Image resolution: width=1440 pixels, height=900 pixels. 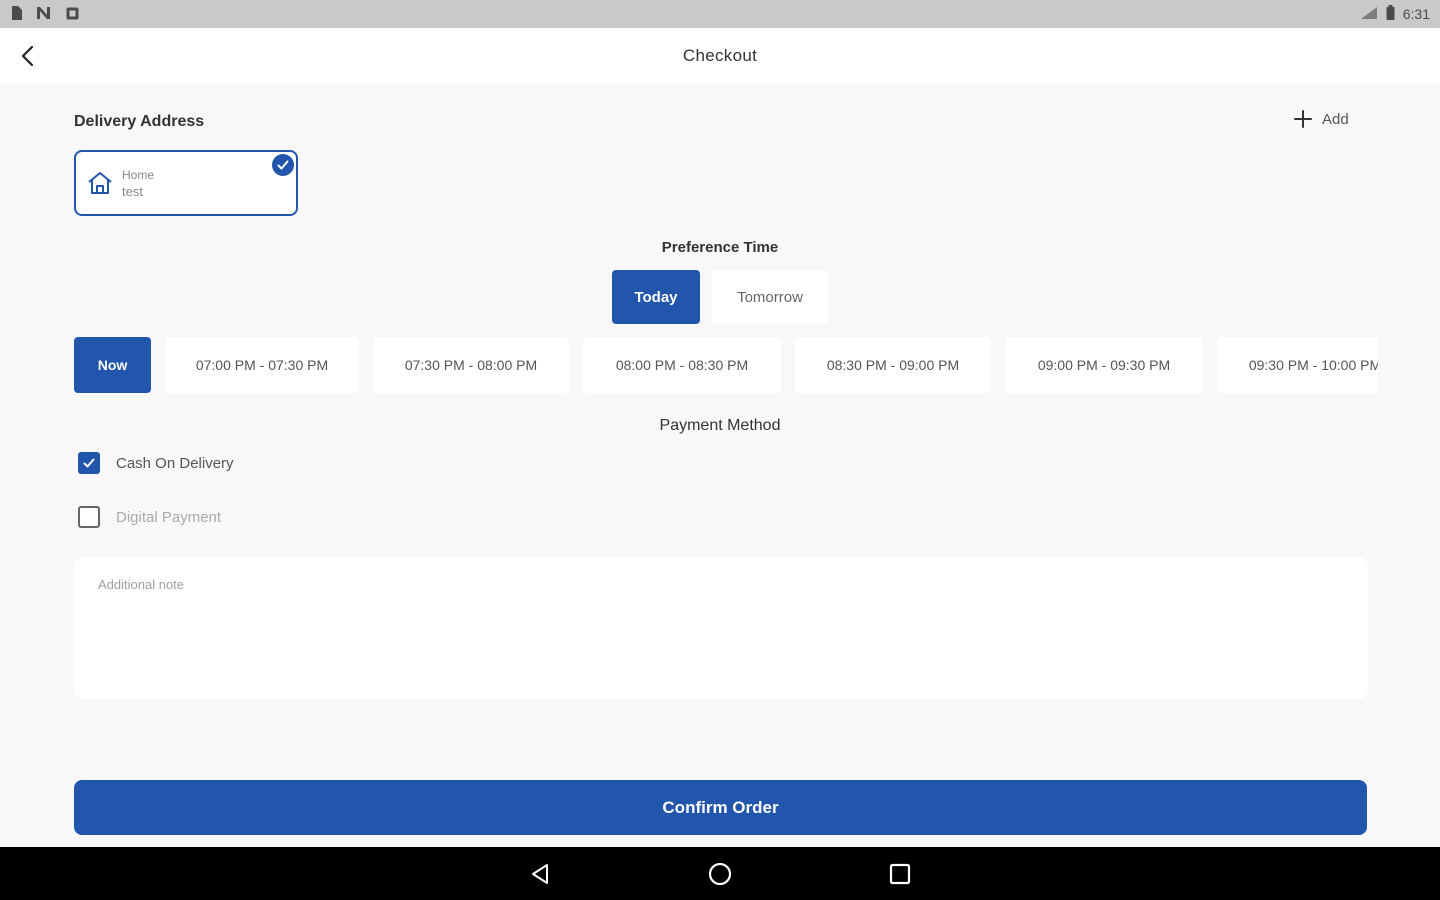 I want to click on checkbox-checked-icon, so click(x=89, y=463).